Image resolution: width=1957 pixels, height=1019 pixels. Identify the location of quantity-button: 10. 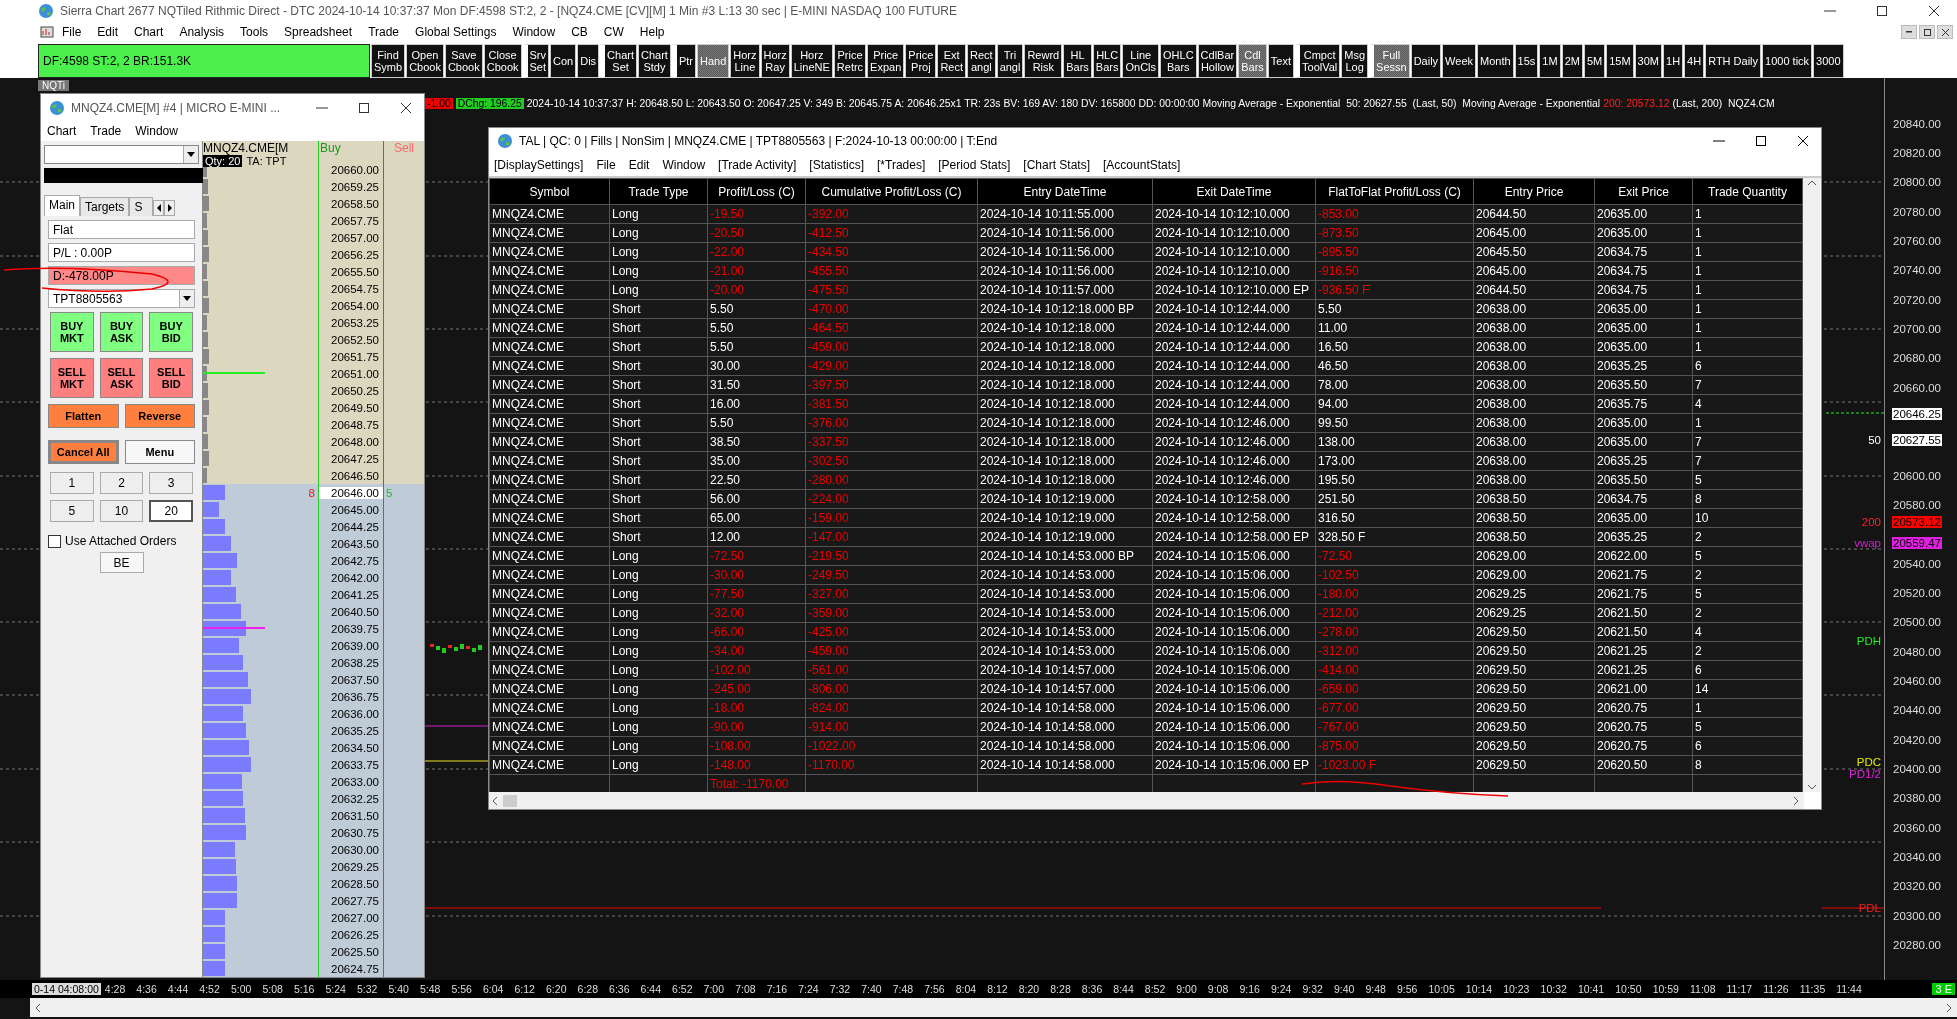
(121, 511).